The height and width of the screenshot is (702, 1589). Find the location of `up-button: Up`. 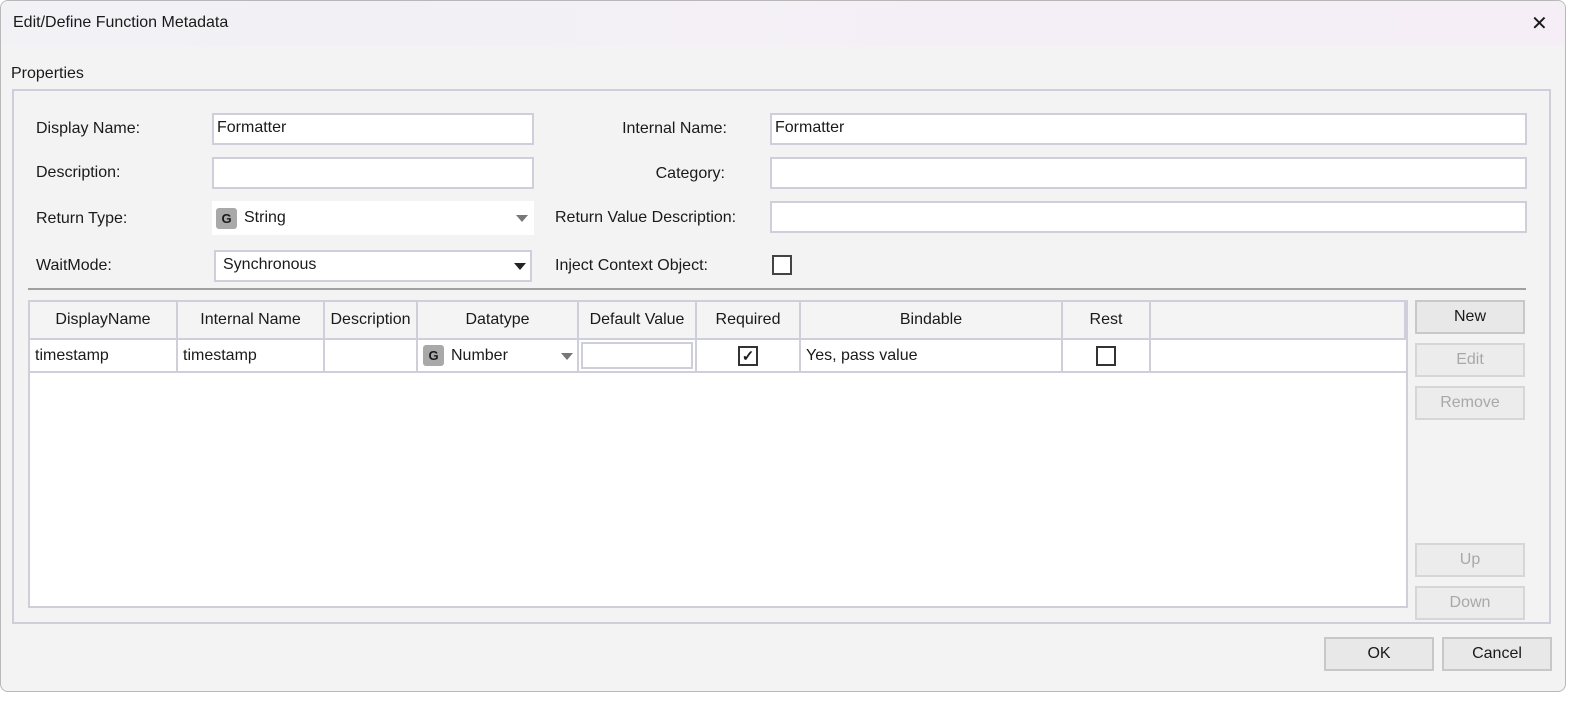

up-button: Up is located at coordinates (1470, 560).